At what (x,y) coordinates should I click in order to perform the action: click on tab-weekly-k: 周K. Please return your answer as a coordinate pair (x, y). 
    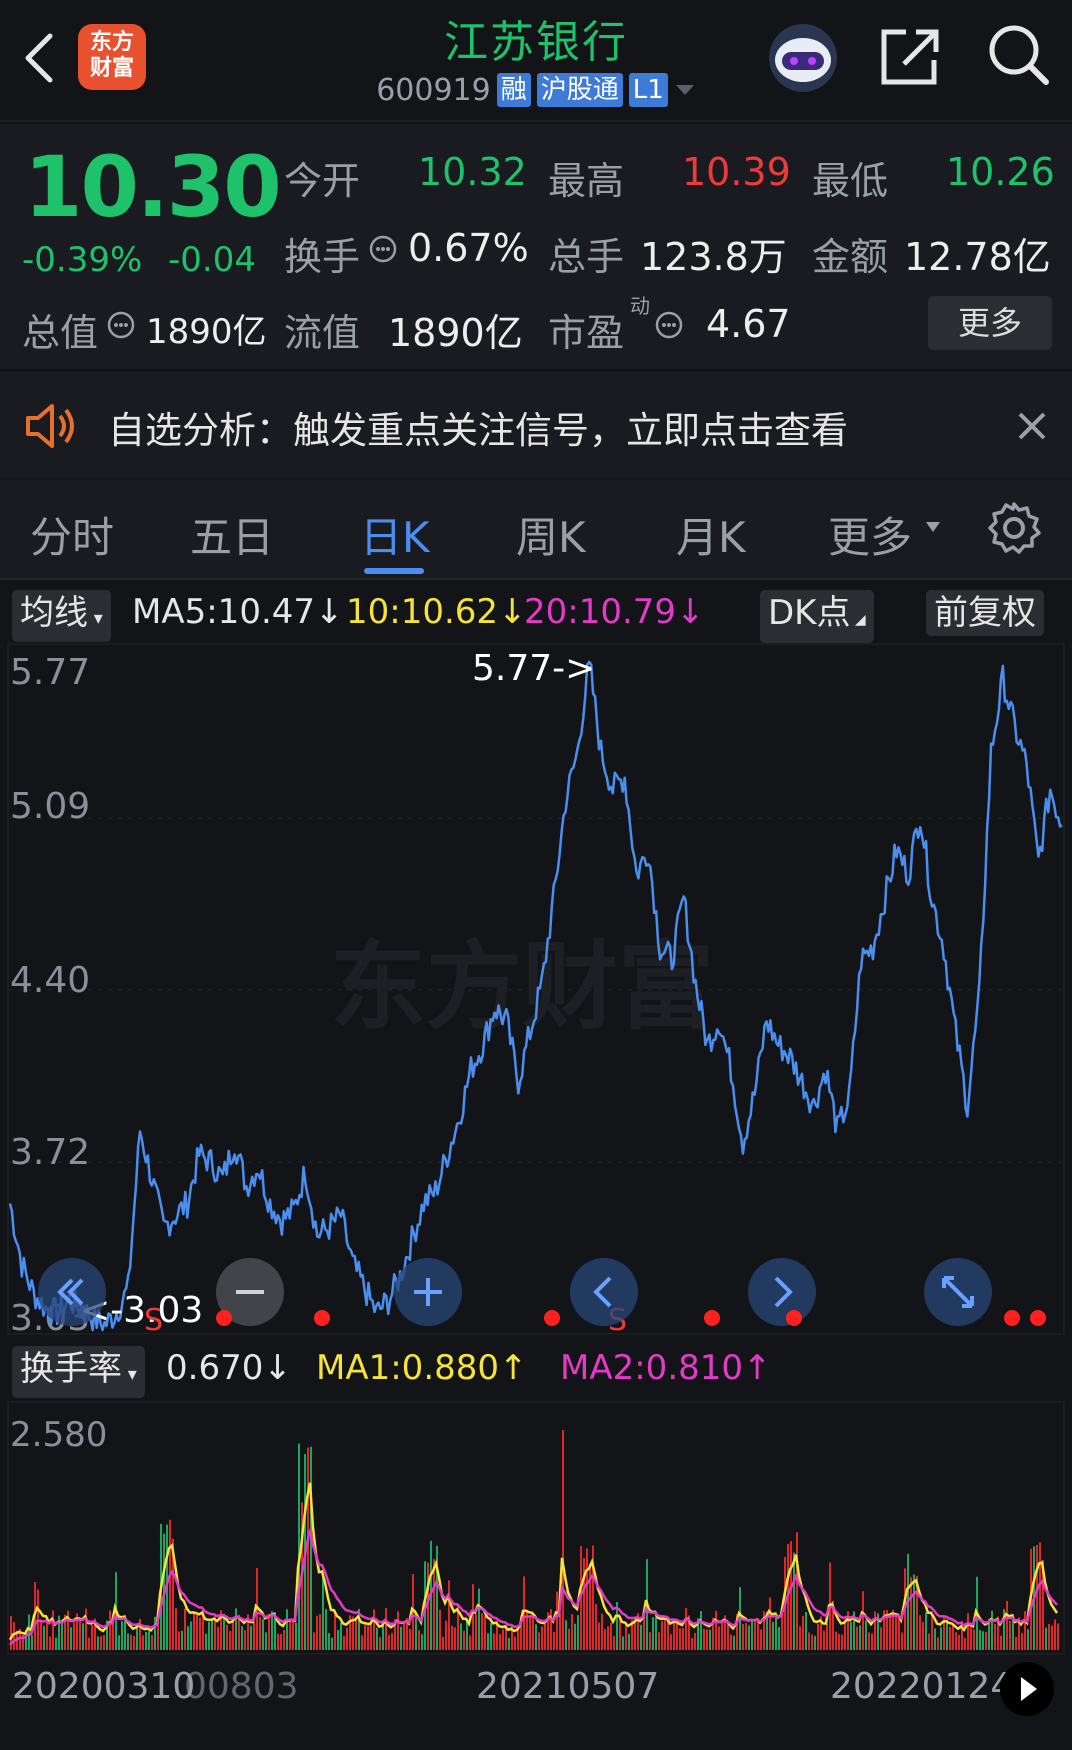
    Looking at the image, I should click on (551, 534).